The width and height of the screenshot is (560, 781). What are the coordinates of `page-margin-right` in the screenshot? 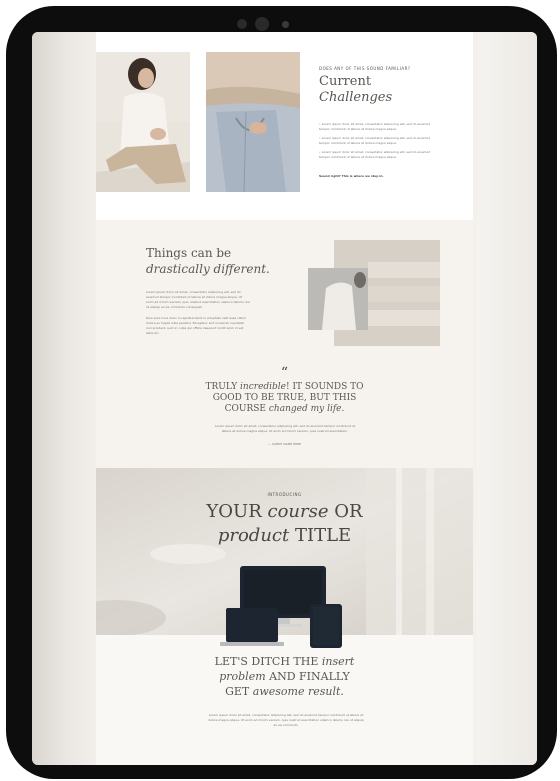 It's located at (507, 398).